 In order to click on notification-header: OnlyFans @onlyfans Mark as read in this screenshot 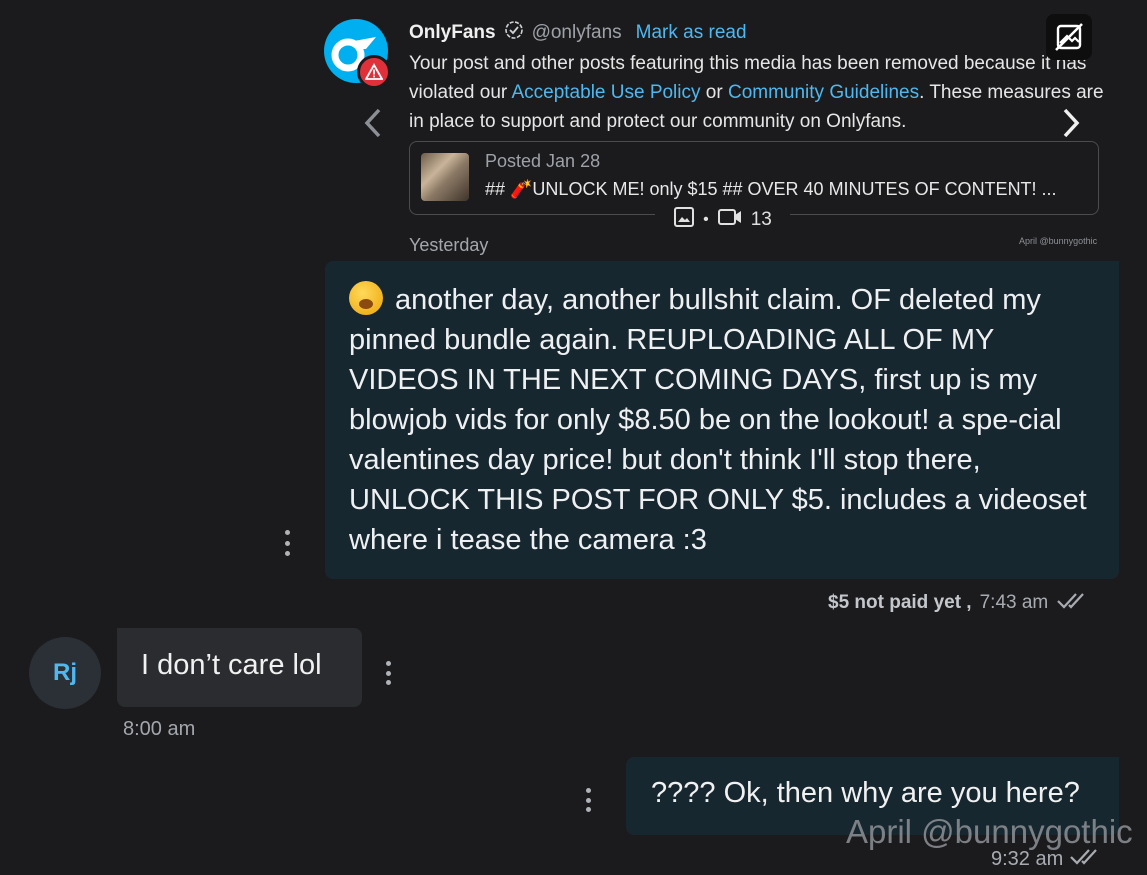, I will do `click(578, 33)`.